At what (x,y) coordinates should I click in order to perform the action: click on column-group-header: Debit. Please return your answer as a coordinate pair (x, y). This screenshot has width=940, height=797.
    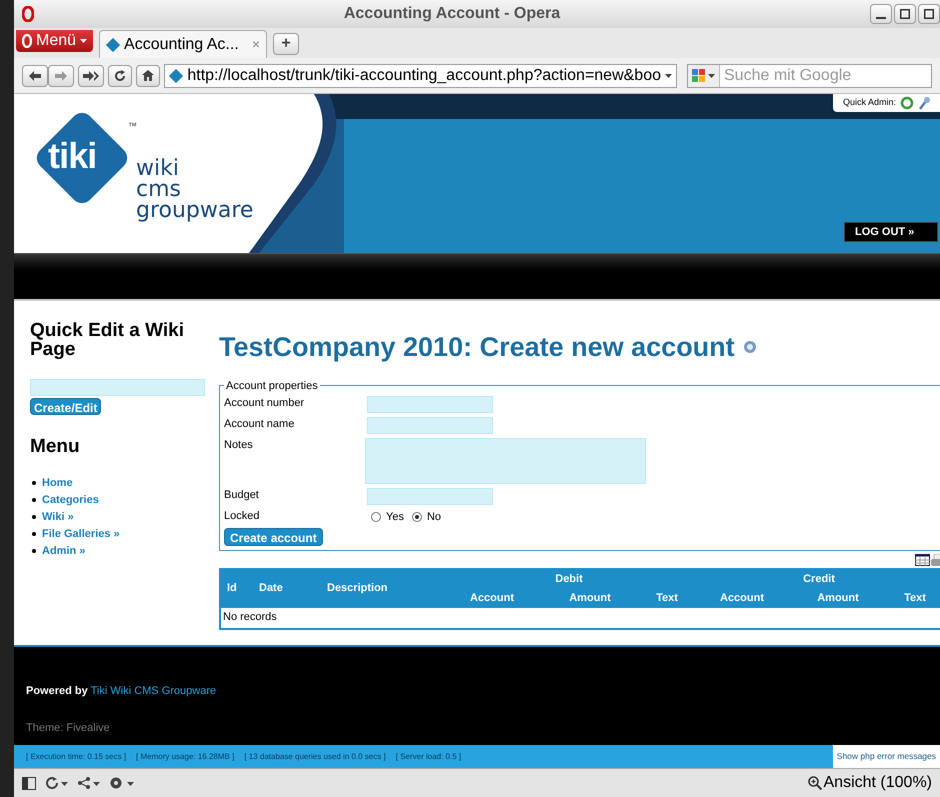
    Looking at the image, I should click on (569, 579).